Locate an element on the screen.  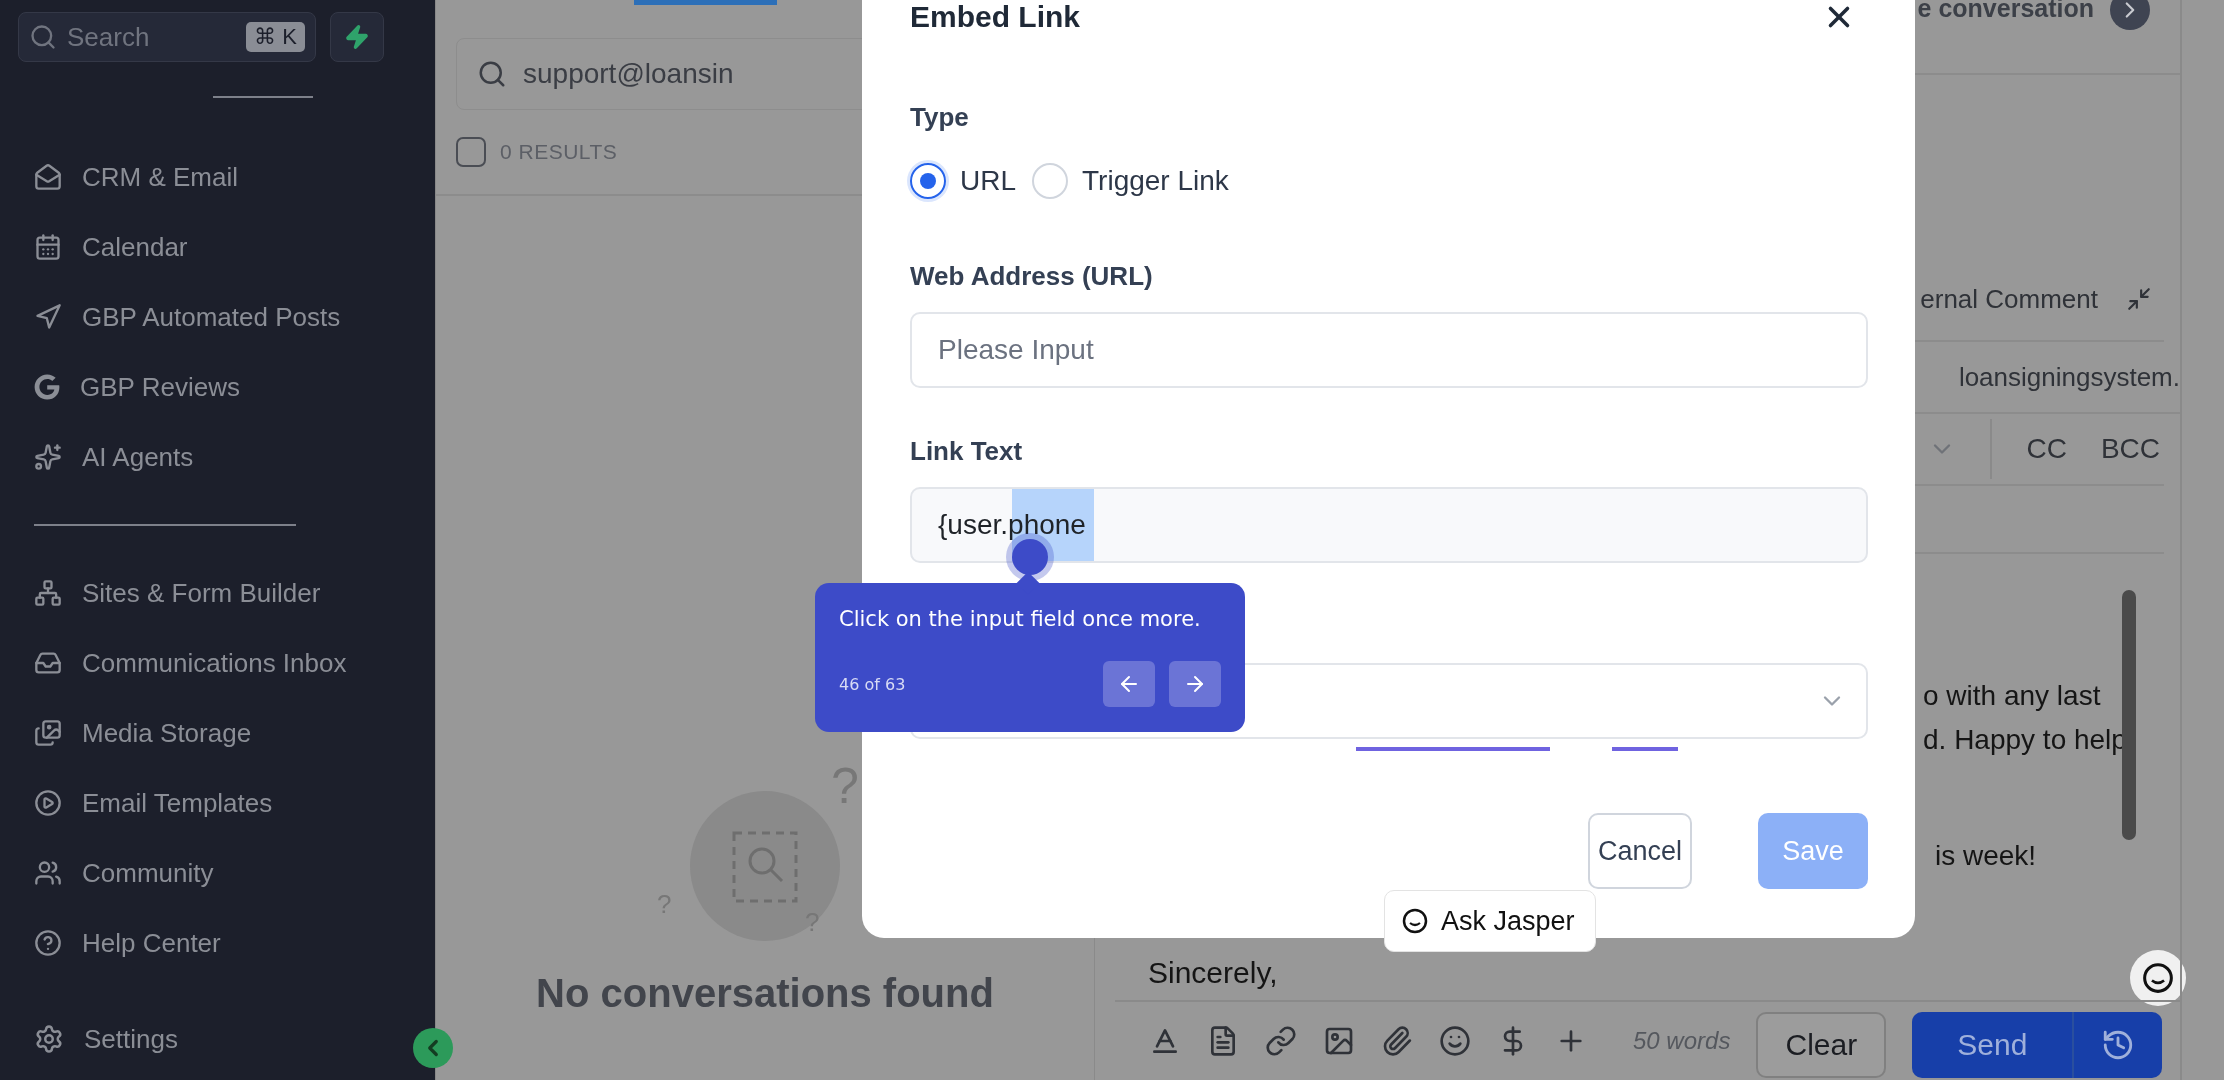
cc-link: CC is located at coordinates (2046, 449).